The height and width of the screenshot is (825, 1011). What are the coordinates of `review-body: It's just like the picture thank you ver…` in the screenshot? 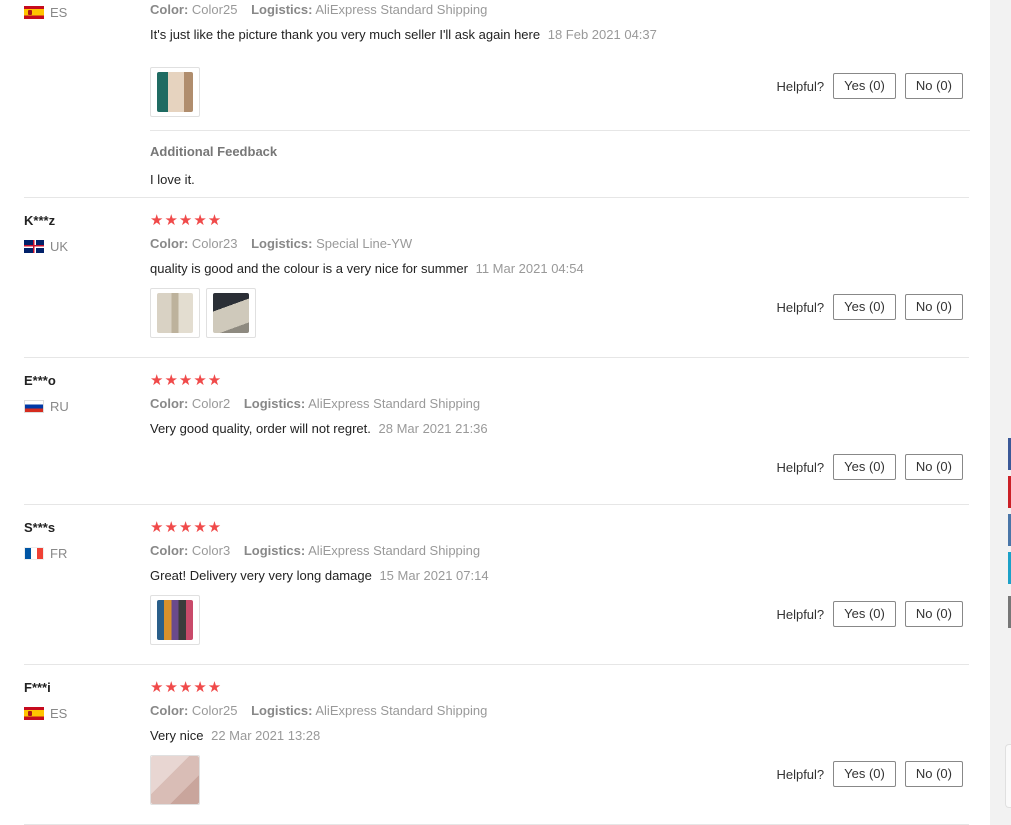 It's located at (345, 34).